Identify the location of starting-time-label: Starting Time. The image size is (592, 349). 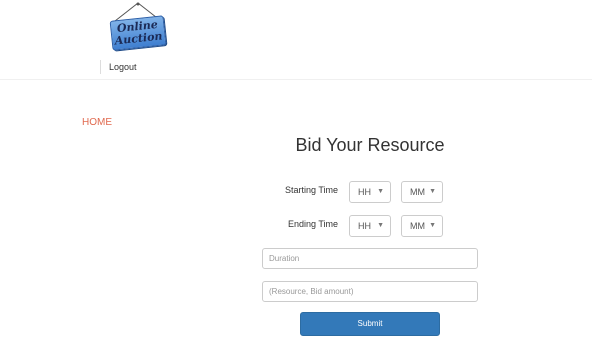
(311, 190).